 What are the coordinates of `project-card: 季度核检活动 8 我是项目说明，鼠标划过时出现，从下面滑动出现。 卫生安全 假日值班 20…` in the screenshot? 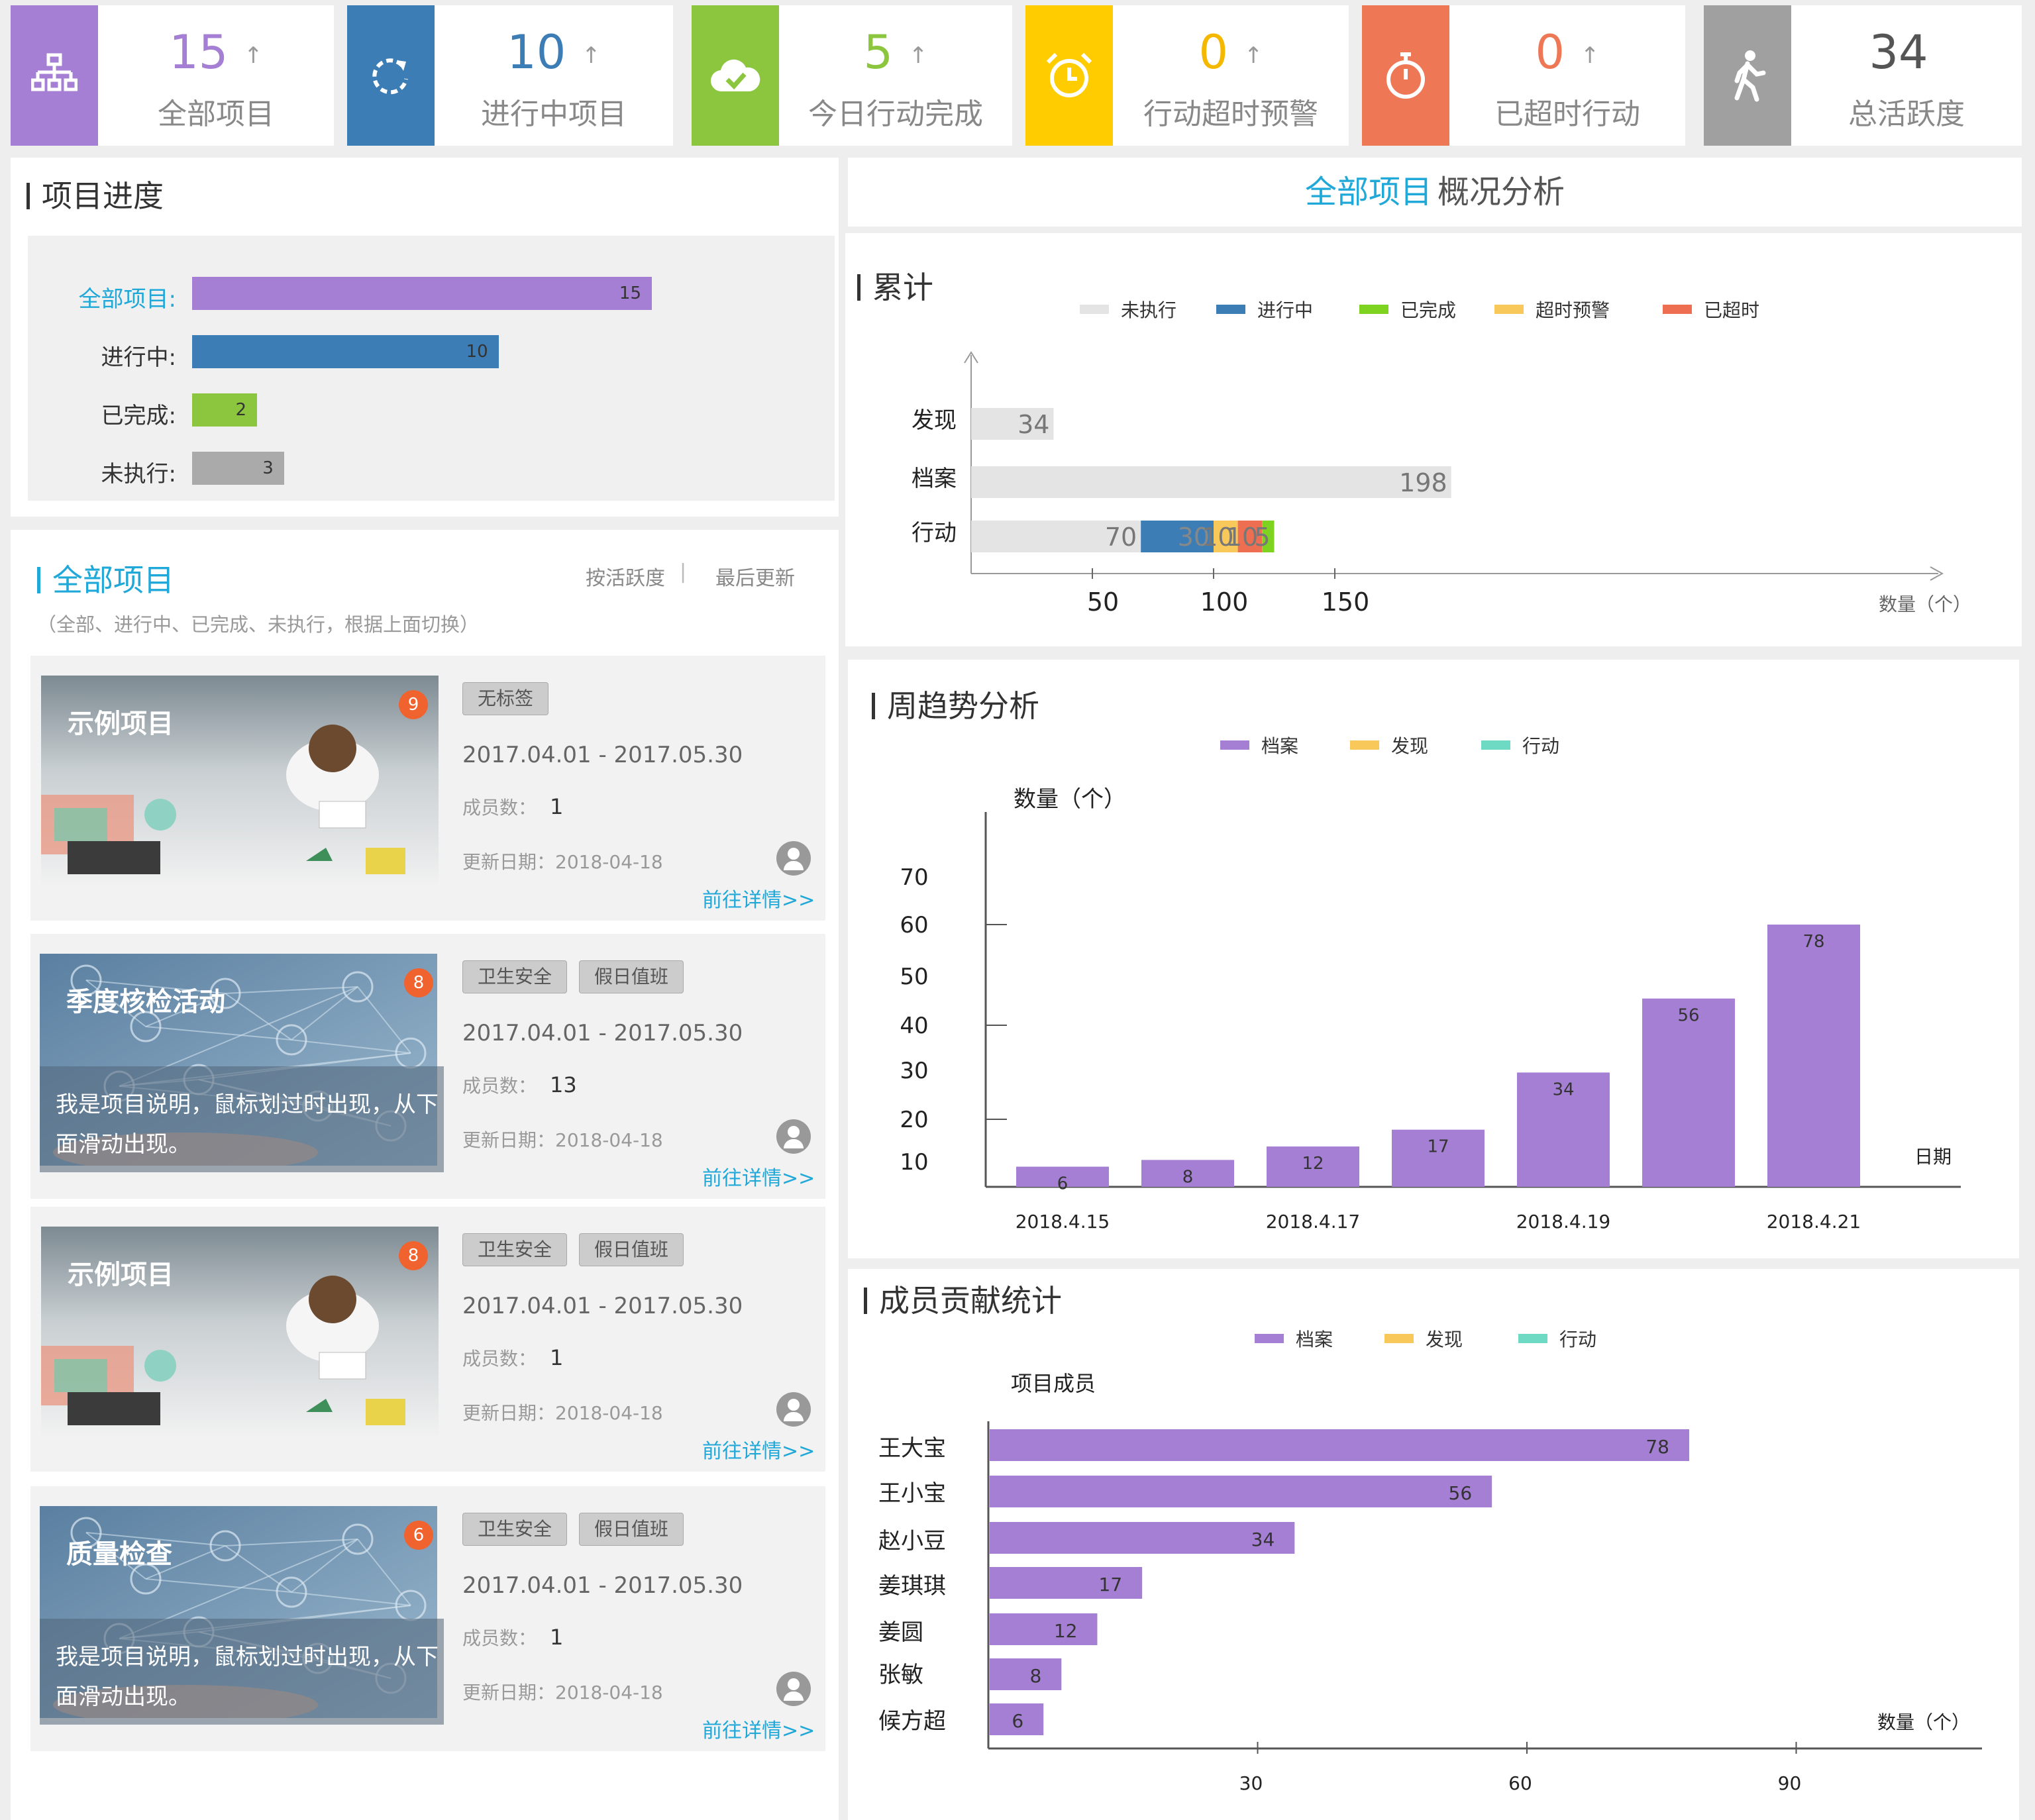 It's located at (428, 1066).